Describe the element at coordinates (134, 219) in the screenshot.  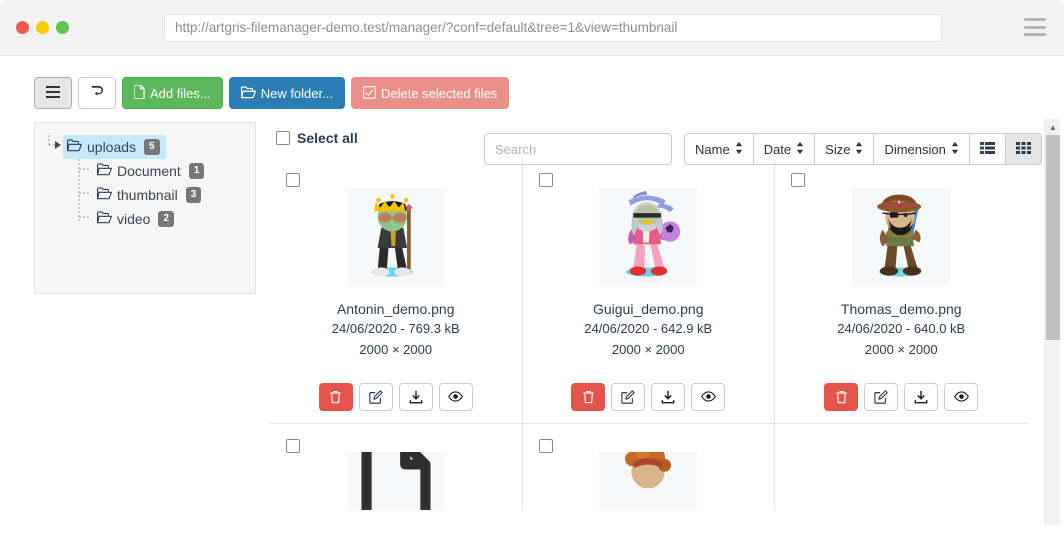
I see `sidebar-item-label: video` at that location.